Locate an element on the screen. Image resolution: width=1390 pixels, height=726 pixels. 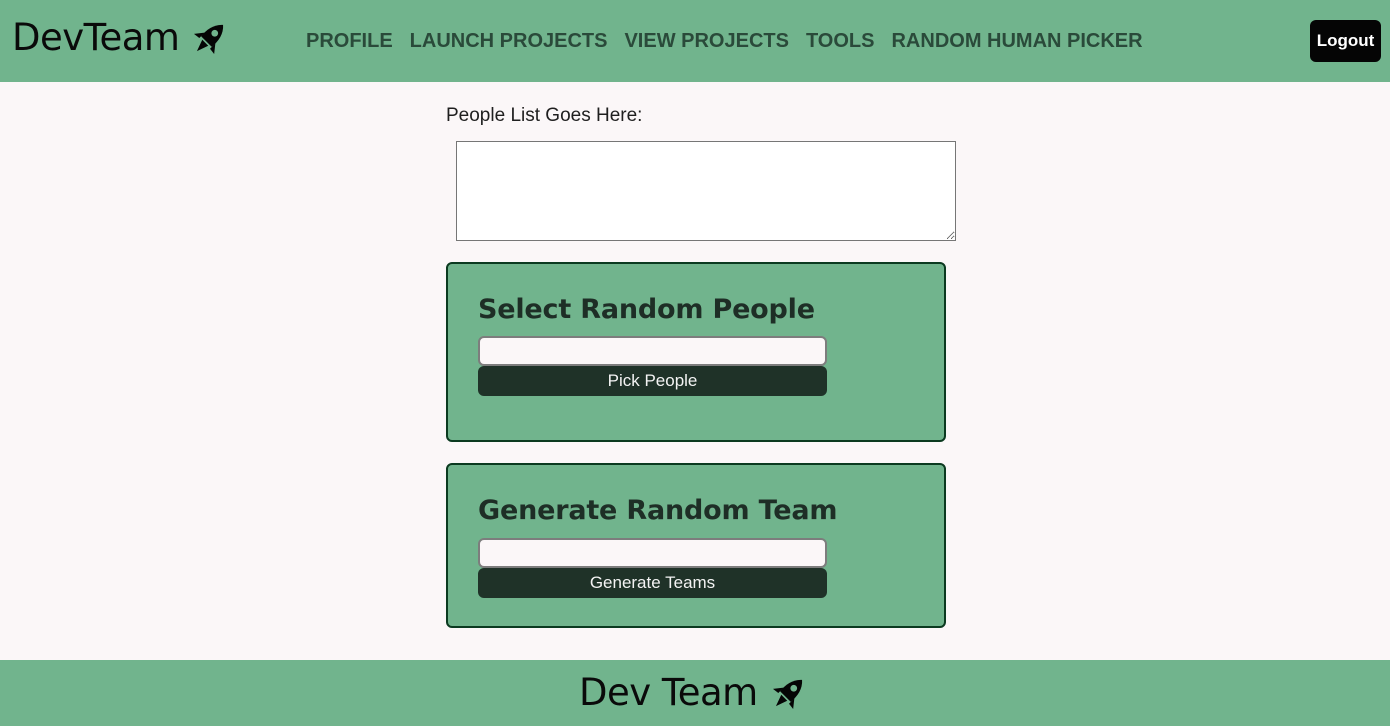
brand-link: DevTeam is located at coordinates (121, 38).